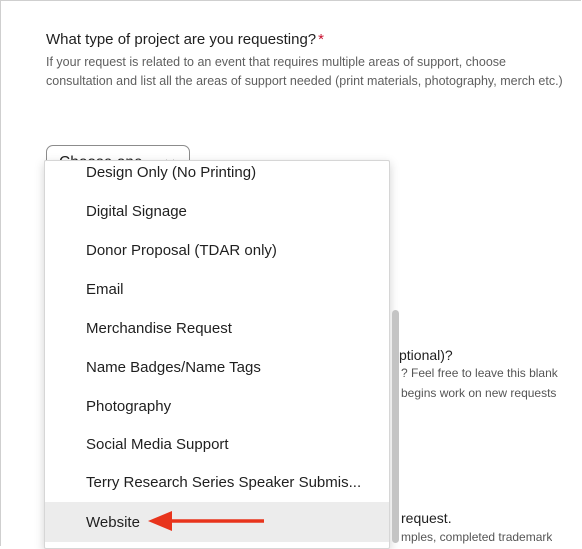  I want to click on background-question-3: request., so click(426, 518).